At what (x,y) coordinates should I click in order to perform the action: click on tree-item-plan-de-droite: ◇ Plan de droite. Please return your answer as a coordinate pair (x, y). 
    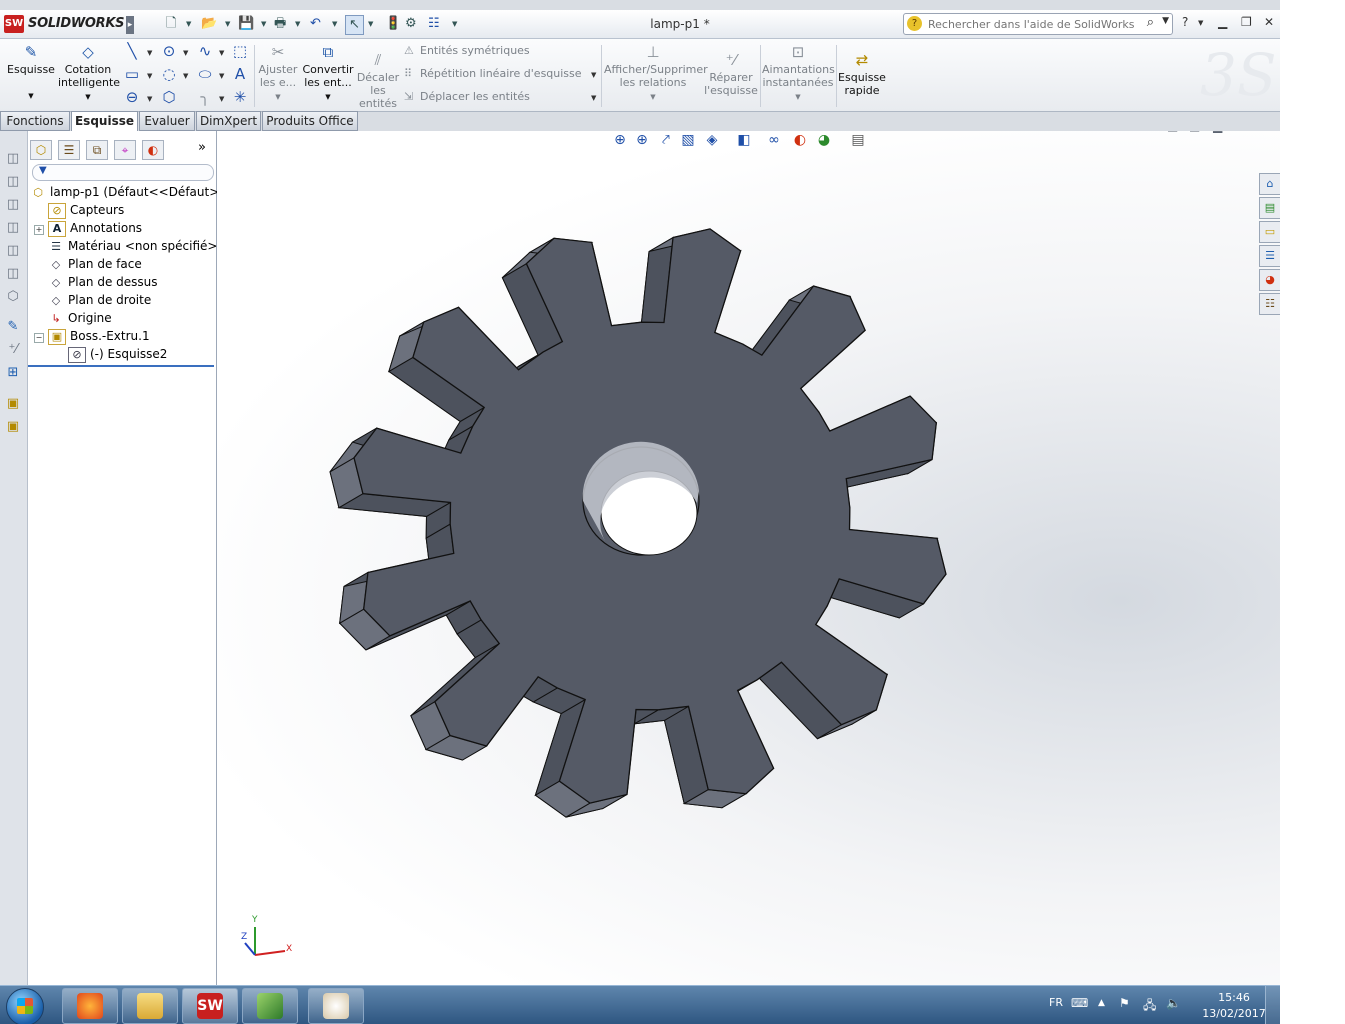
    Looking at the image, I should click on (99, 300).